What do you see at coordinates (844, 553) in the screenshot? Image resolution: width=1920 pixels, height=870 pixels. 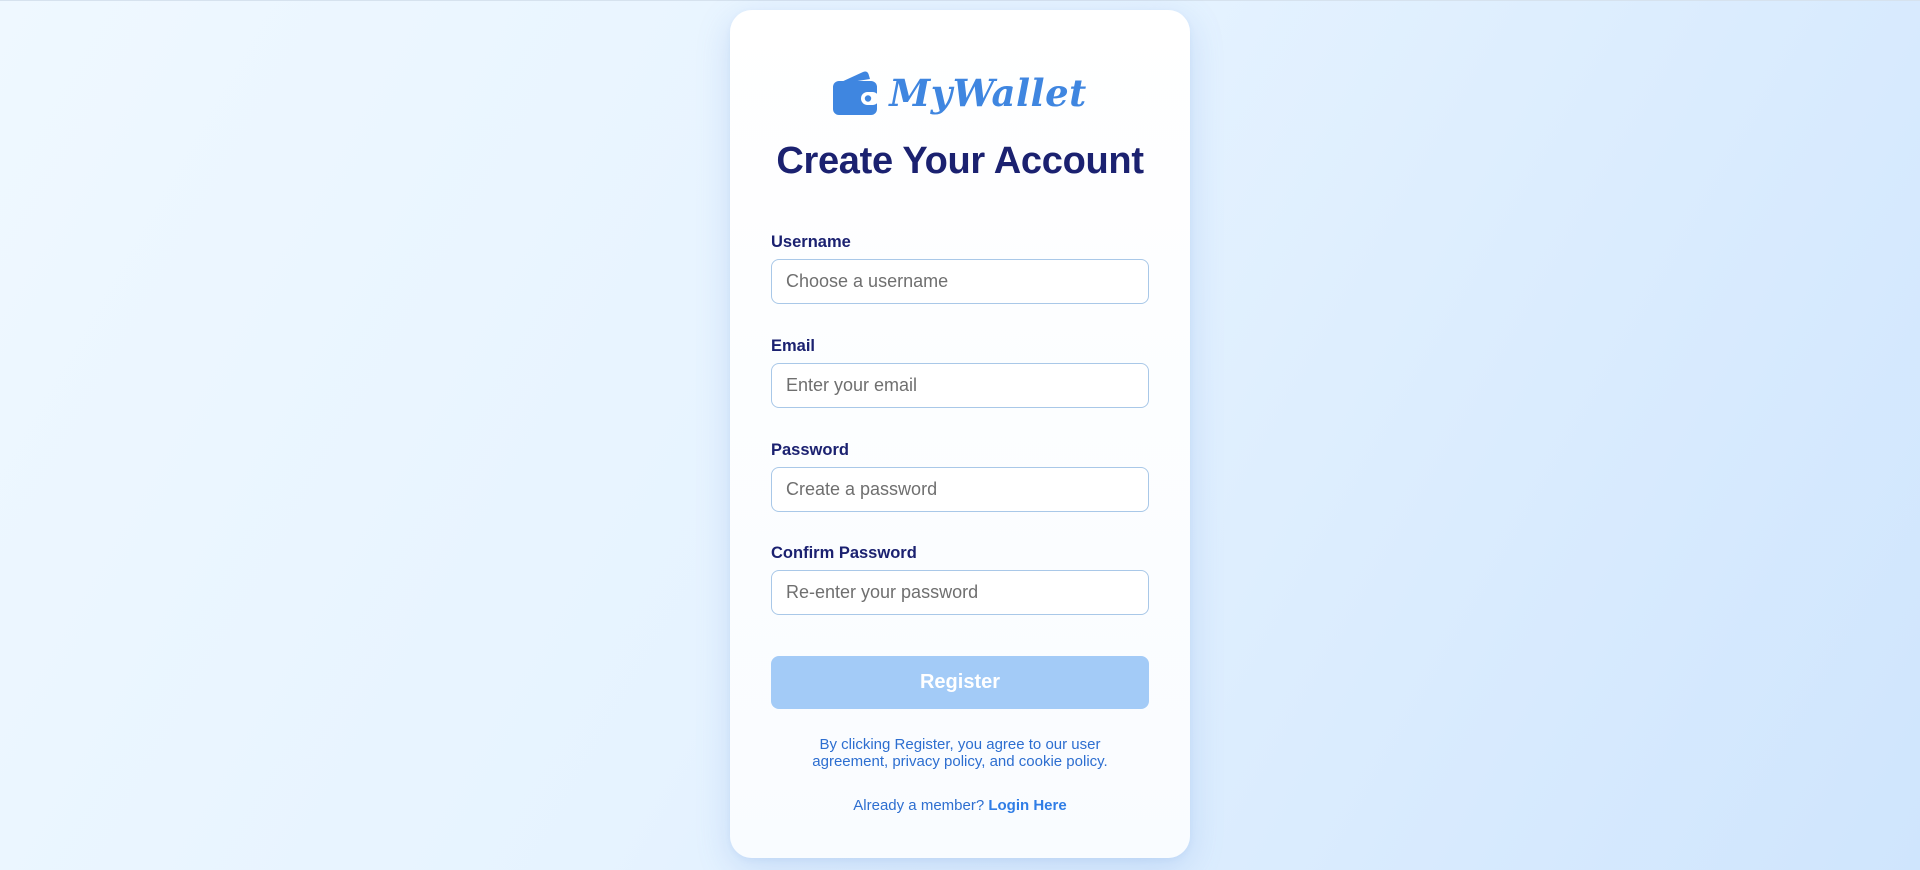 I see `confirm-password-label: Confirm Password` at bounding box center [844, 553].